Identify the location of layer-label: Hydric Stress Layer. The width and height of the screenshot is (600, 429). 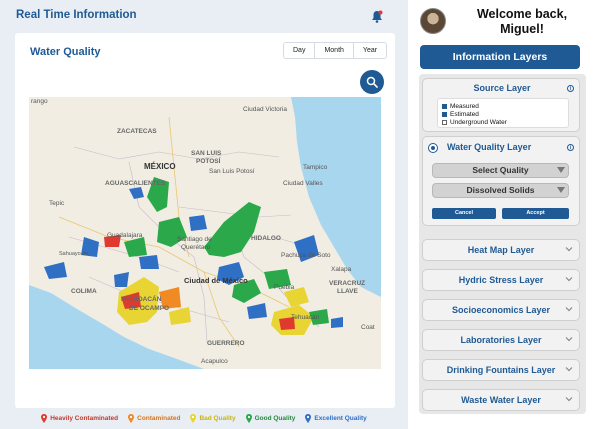
(501, 280).